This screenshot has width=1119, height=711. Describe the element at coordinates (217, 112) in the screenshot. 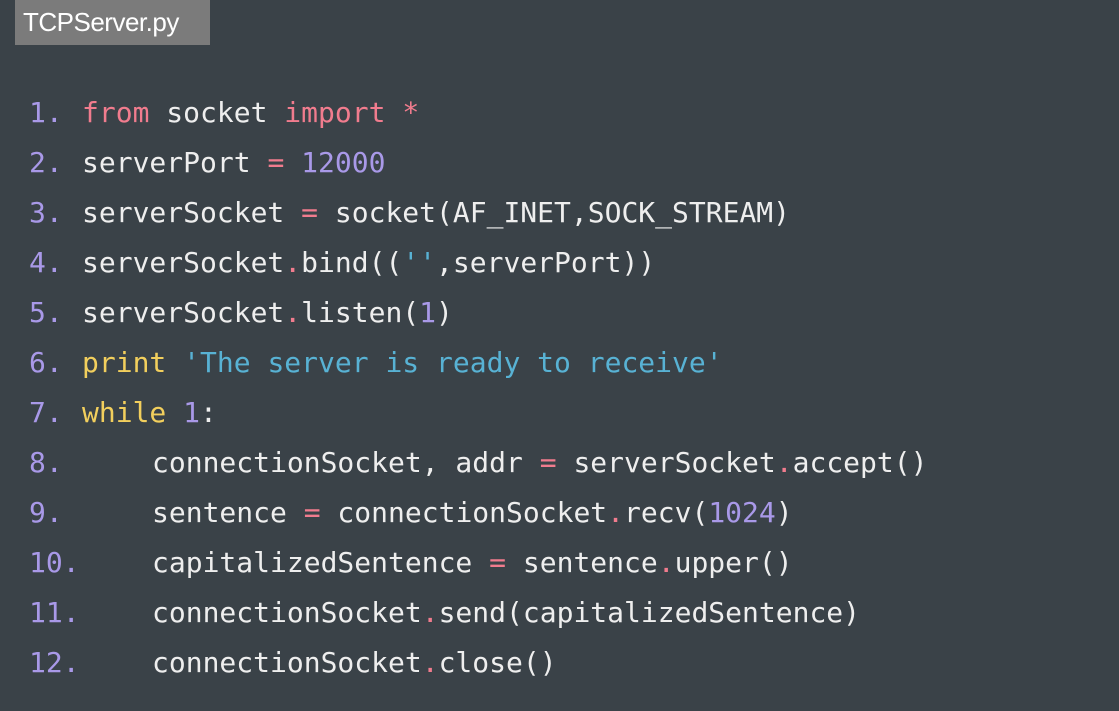

I see `code-token: socket` at that location.